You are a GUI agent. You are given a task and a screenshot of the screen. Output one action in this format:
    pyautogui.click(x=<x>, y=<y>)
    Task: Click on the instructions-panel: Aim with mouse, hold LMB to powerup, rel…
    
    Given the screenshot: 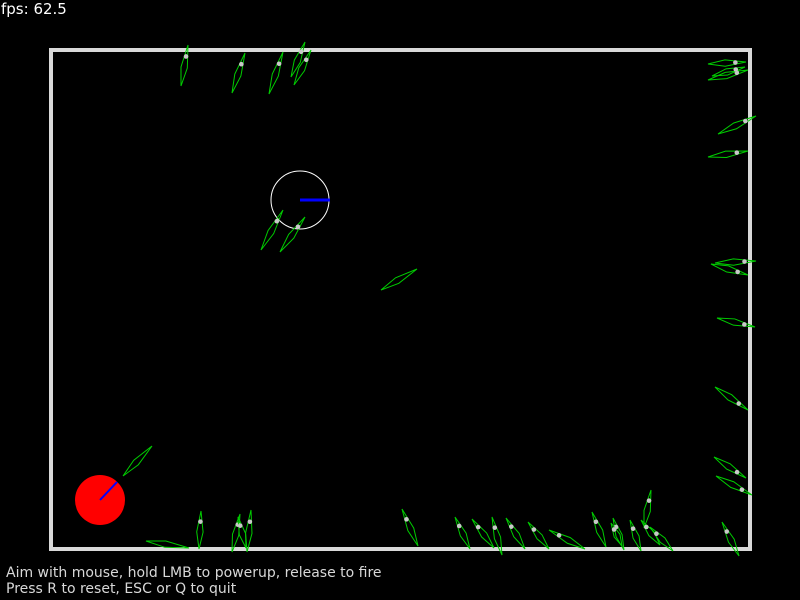 What is the action you would take?
    pyautogui.click(x=194, y=581)
    